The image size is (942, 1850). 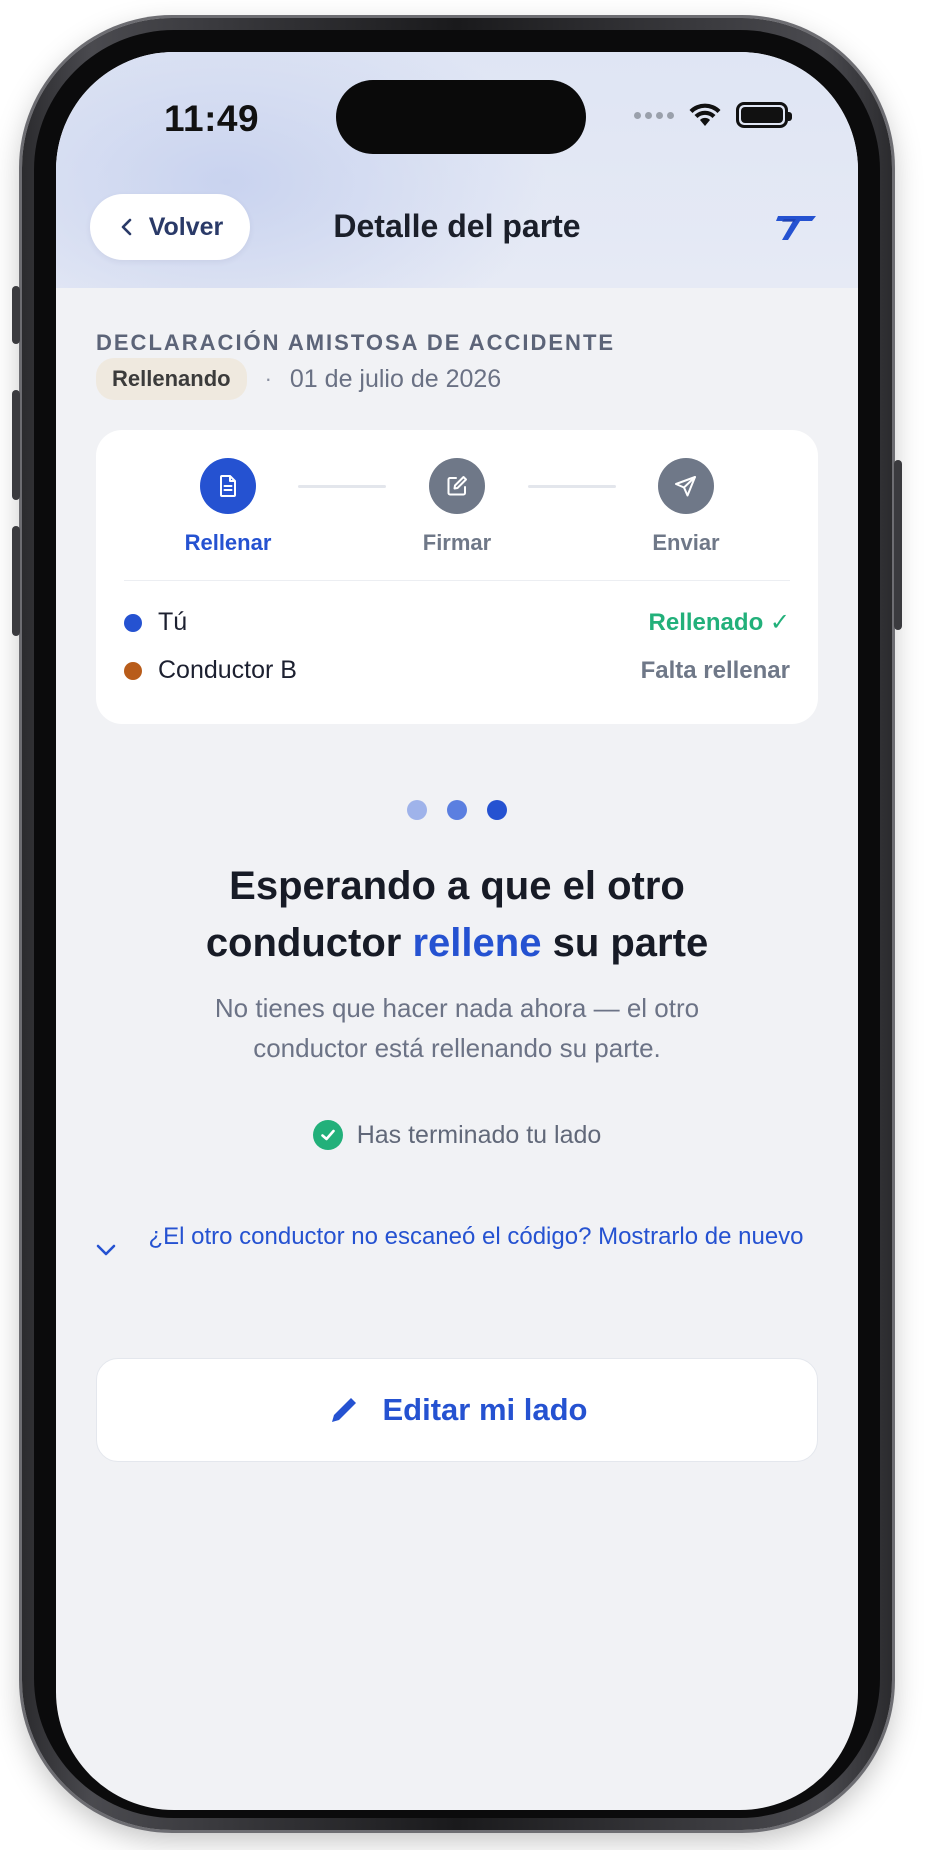 I want to click on step-enviar: Enviar, so click(x=686, y=507).